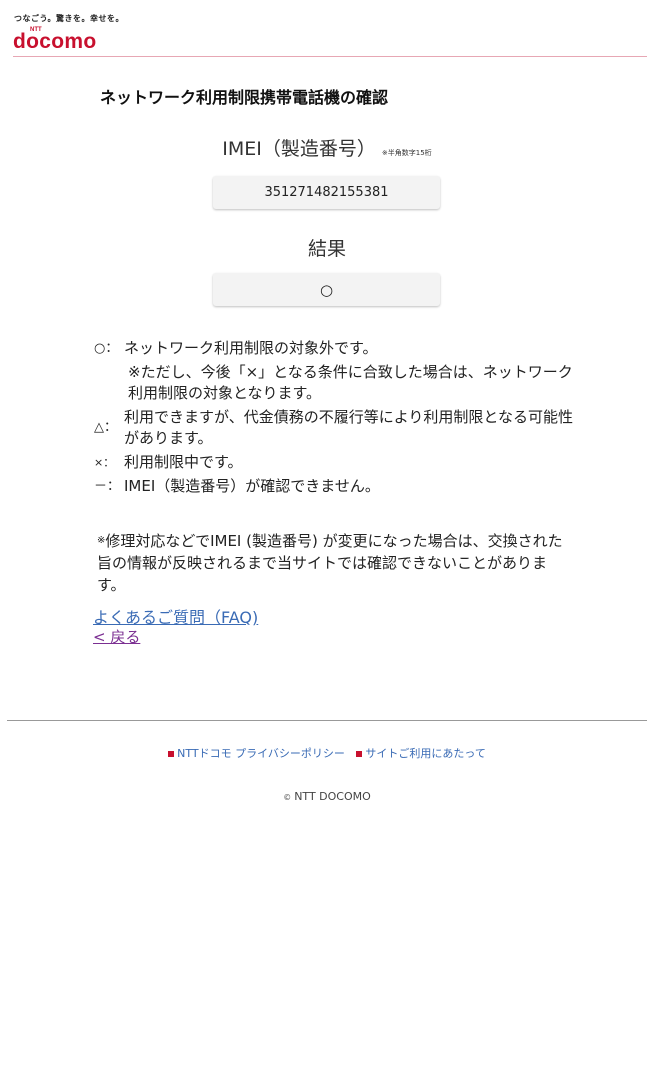 The height and width of the screenshot is (1080, 654). What do you see at coordinates (175, 616) in the screenshot?
I see `faq-link: よくあるご質問（FAQ)` at bounding box center [175, 616].